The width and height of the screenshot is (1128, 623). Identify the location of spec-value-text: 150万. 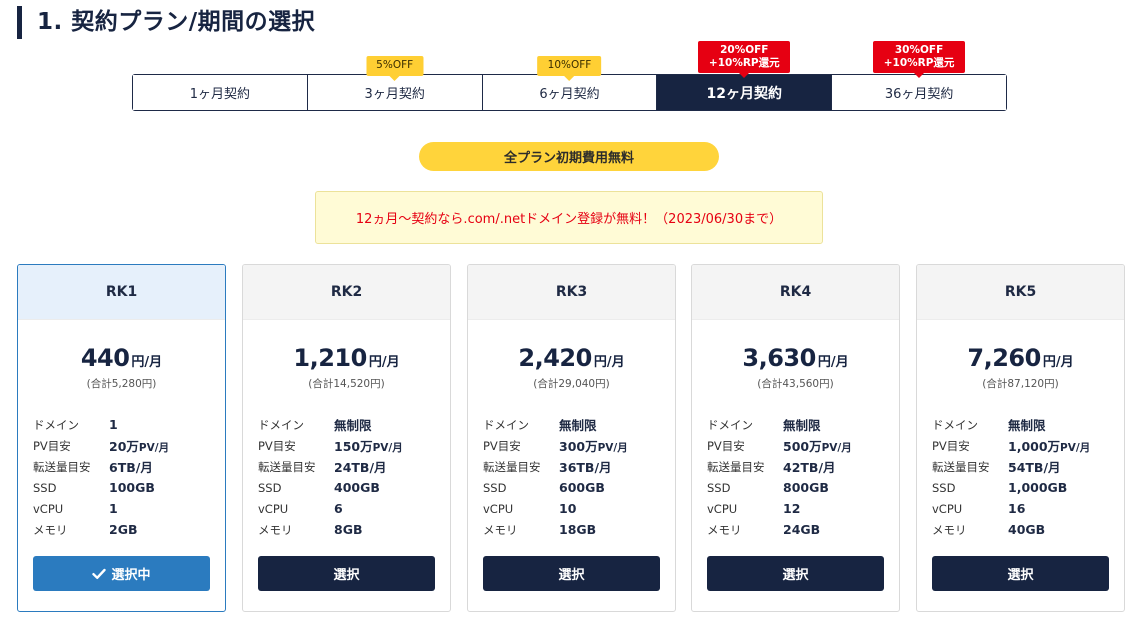
(353, 446).